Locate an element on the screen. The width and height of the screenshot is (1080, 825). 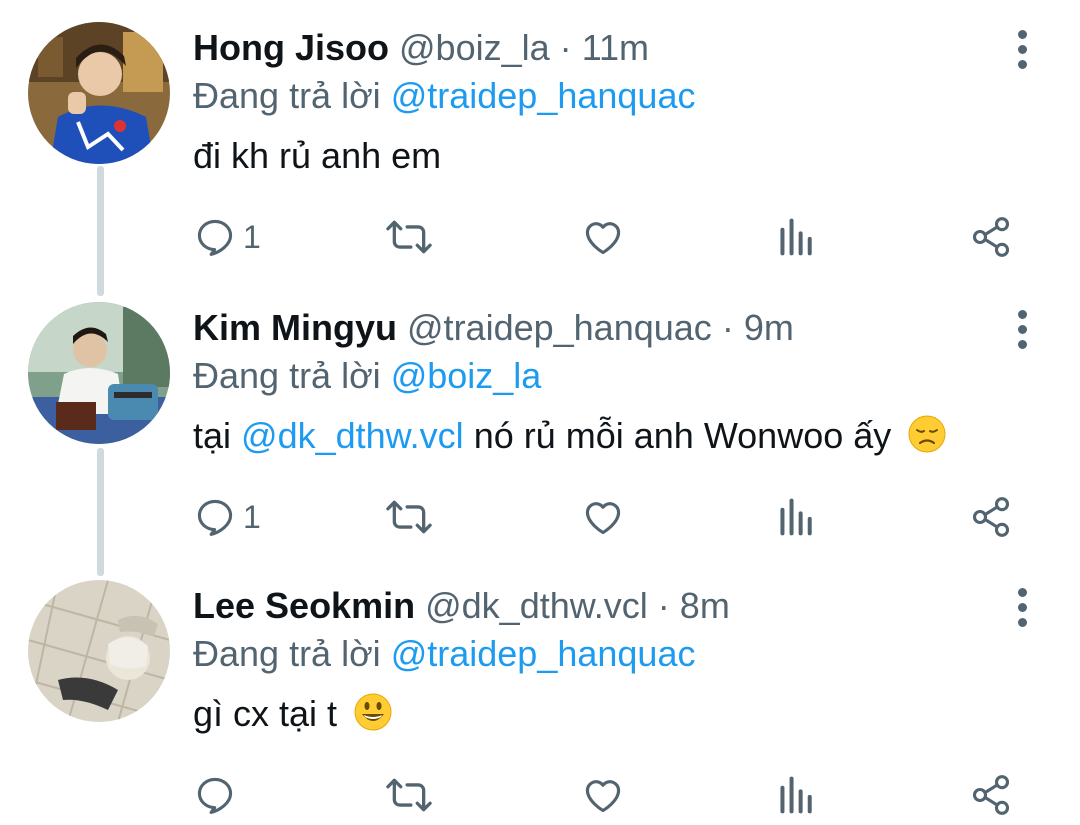
replying-to-link: @boiz_la is located at coordinates (466, 375).